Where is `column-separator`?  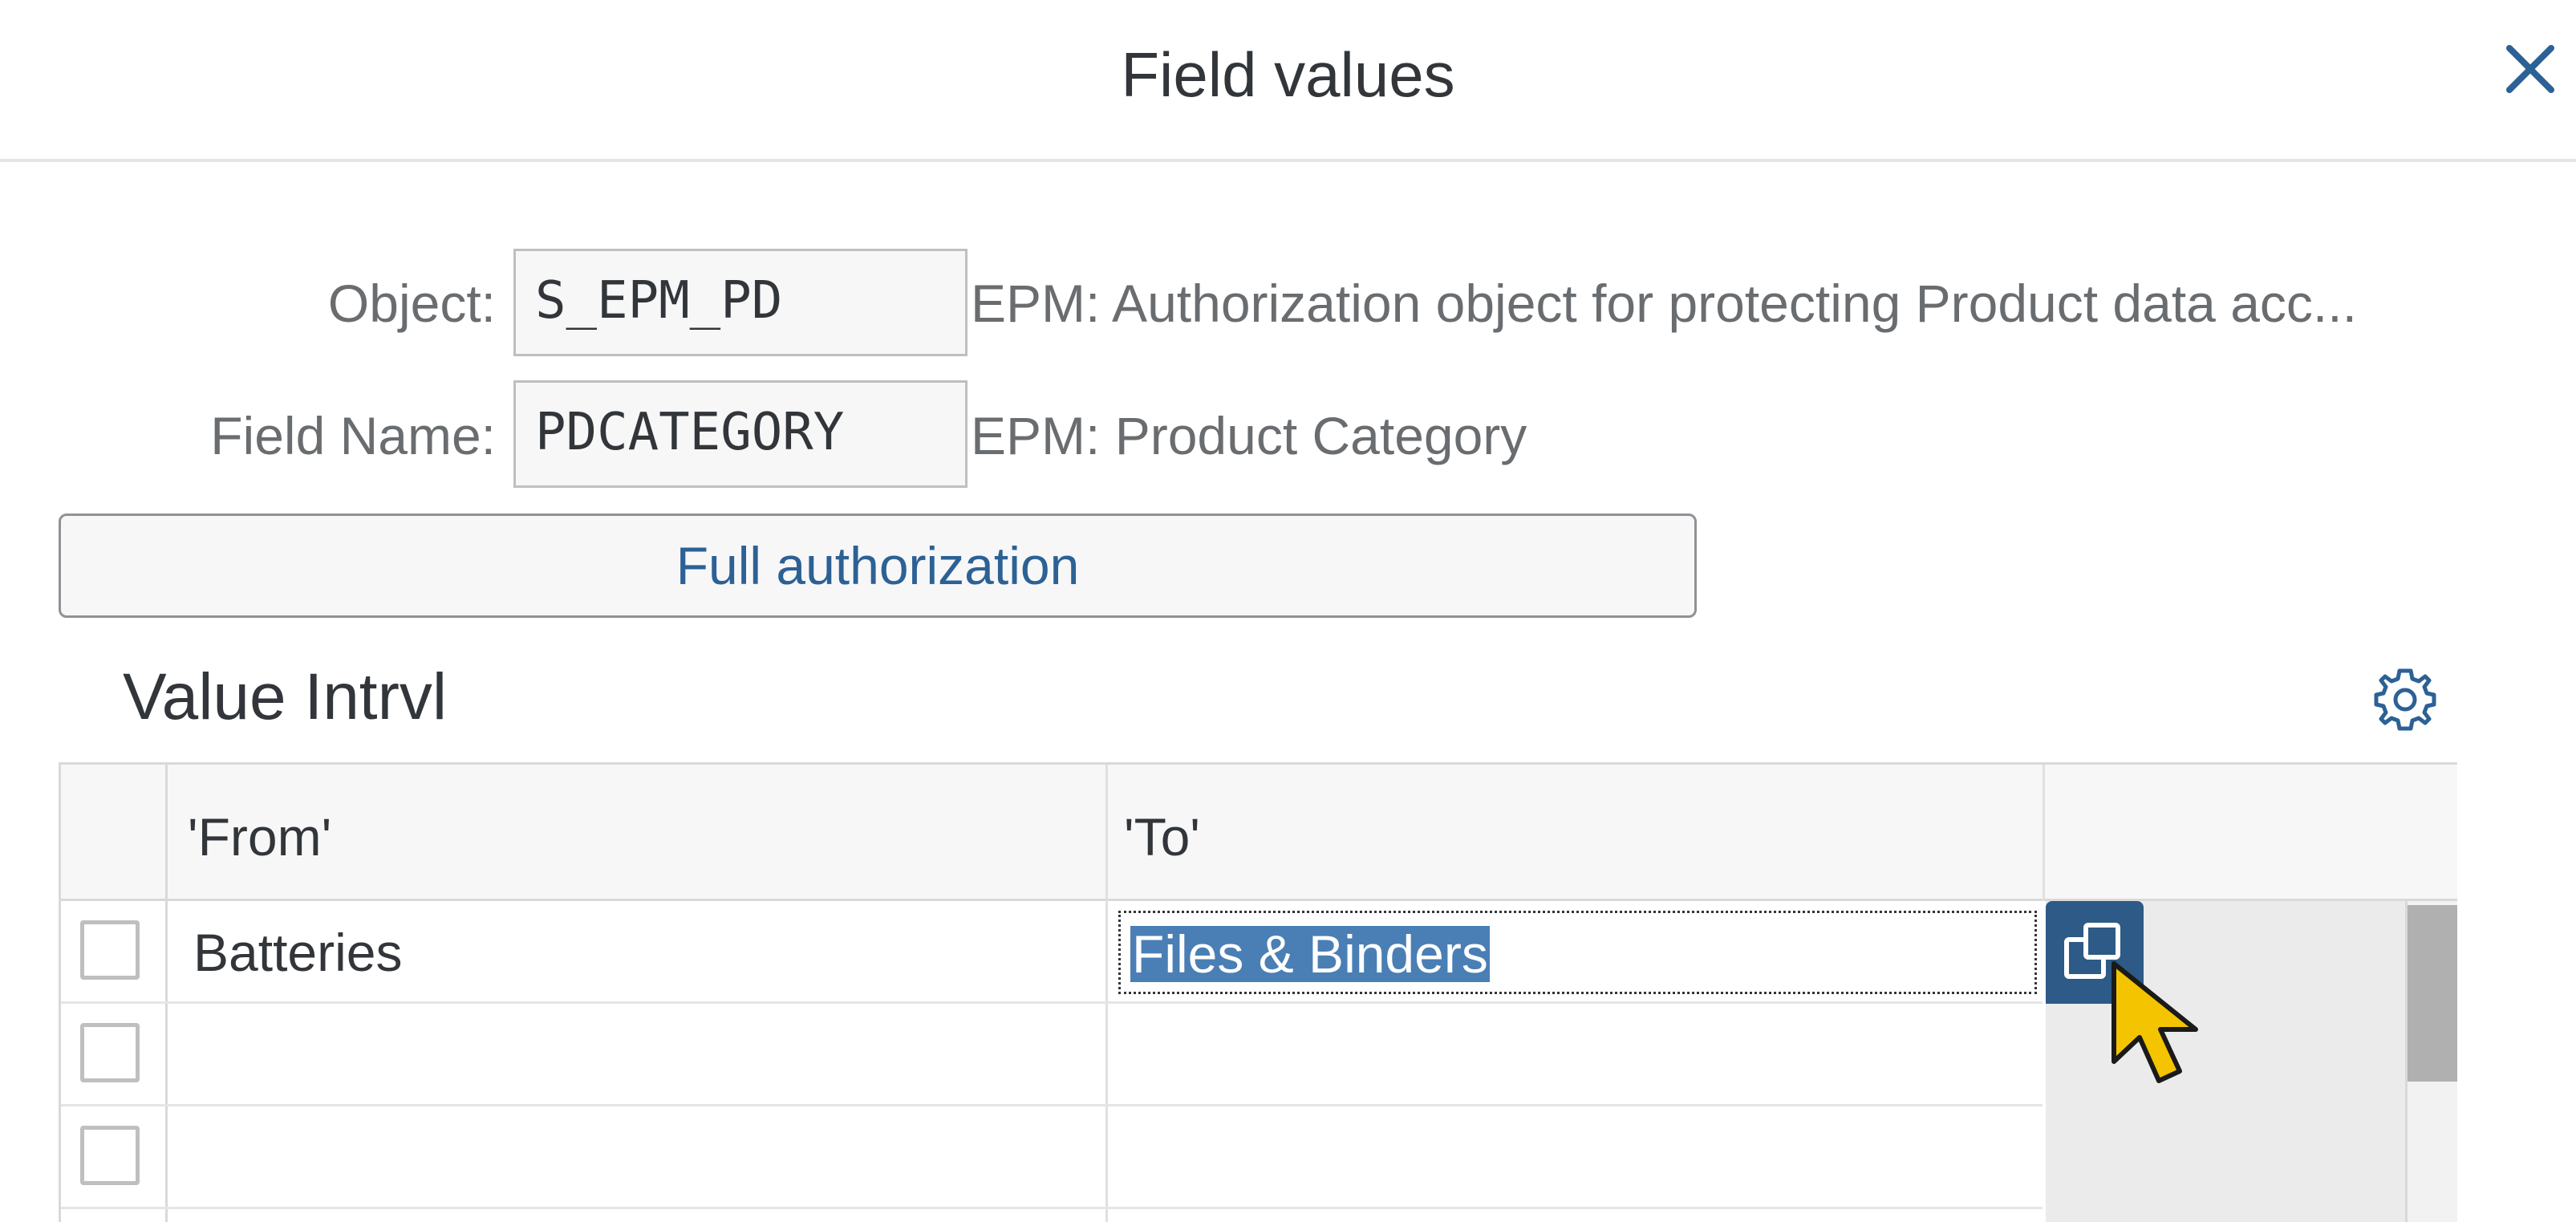 column-separator is located at coordinates (2044, 833).